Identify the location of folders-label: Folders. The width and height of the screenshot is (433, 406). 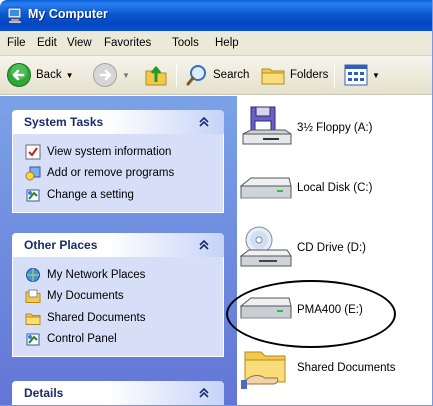
(309, 75).